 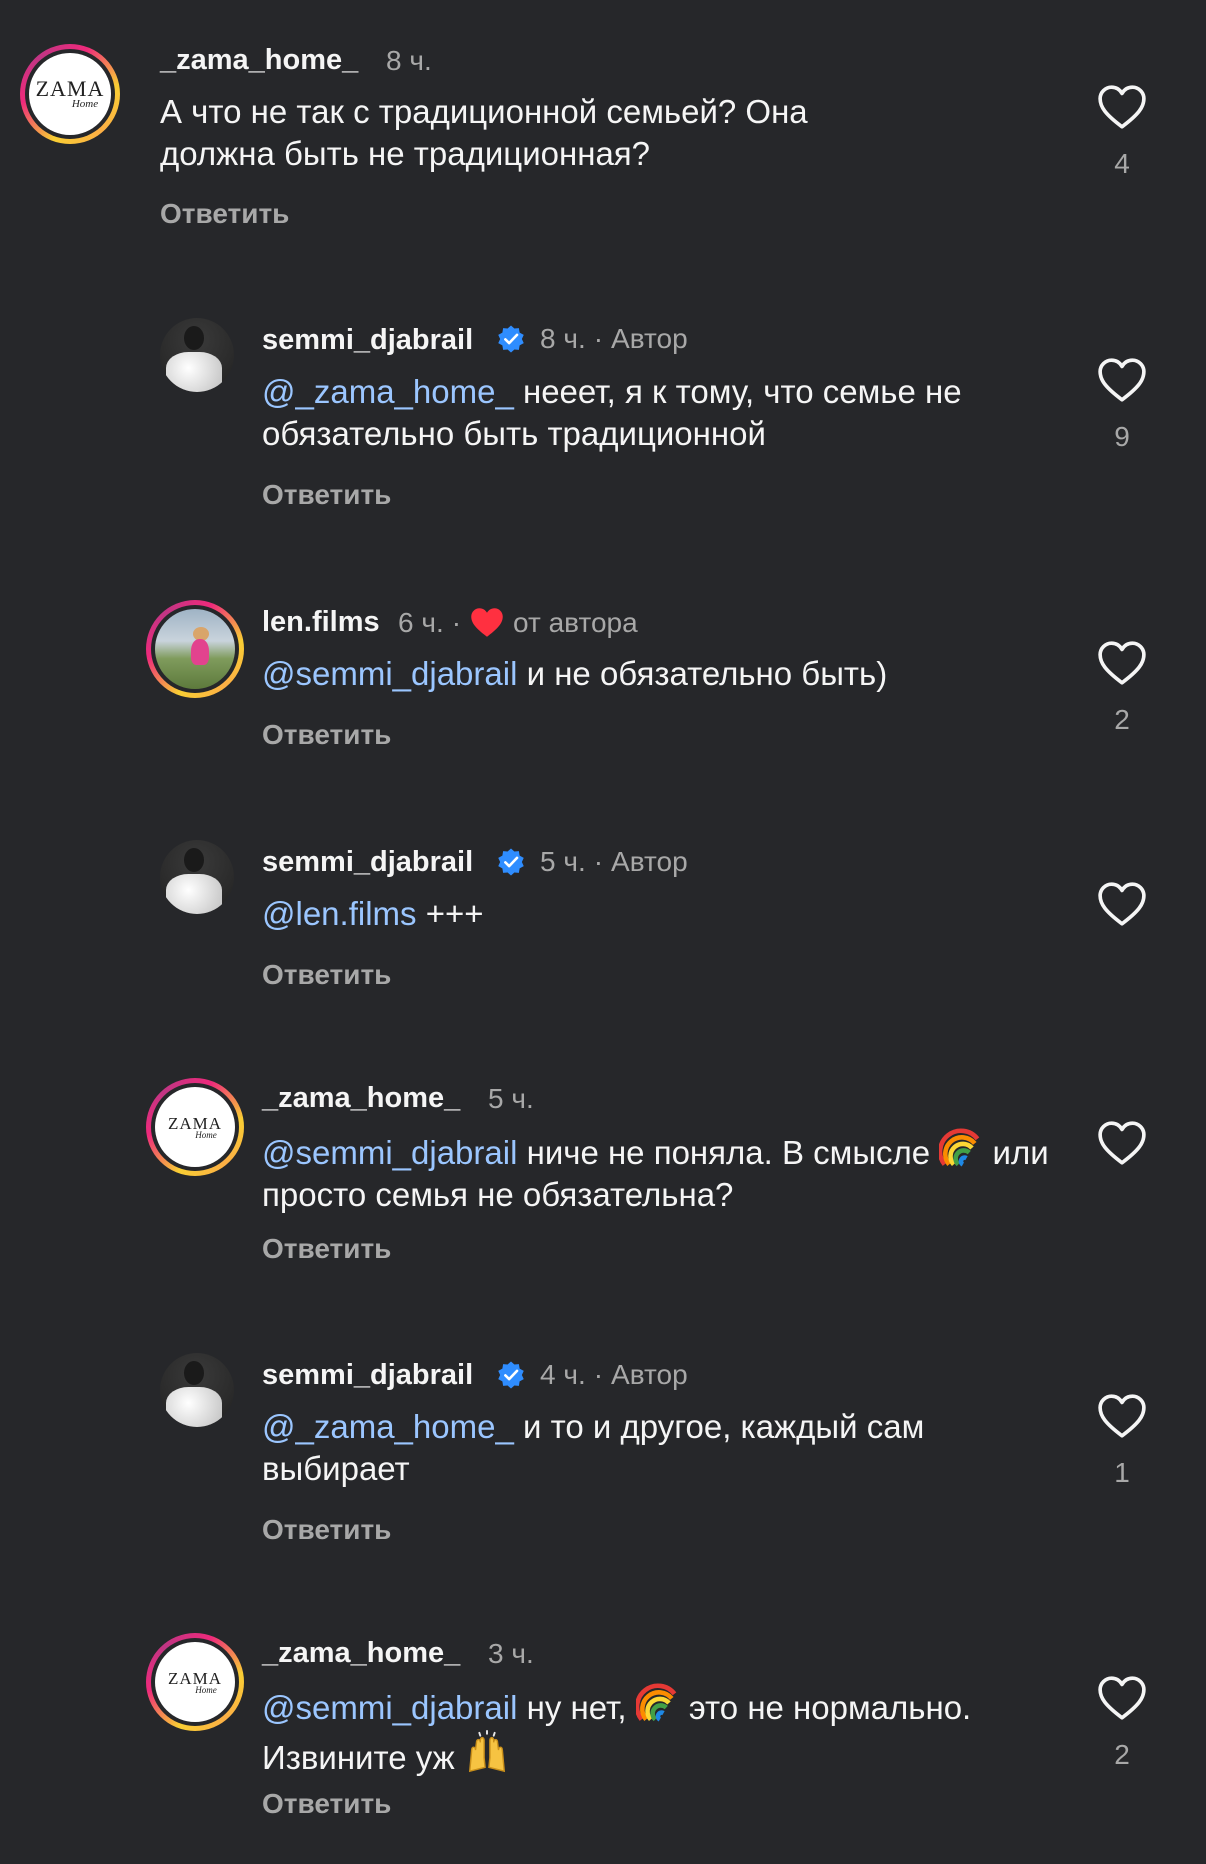 I want to click on like-button: 1, so click(x=1122, y=1441).